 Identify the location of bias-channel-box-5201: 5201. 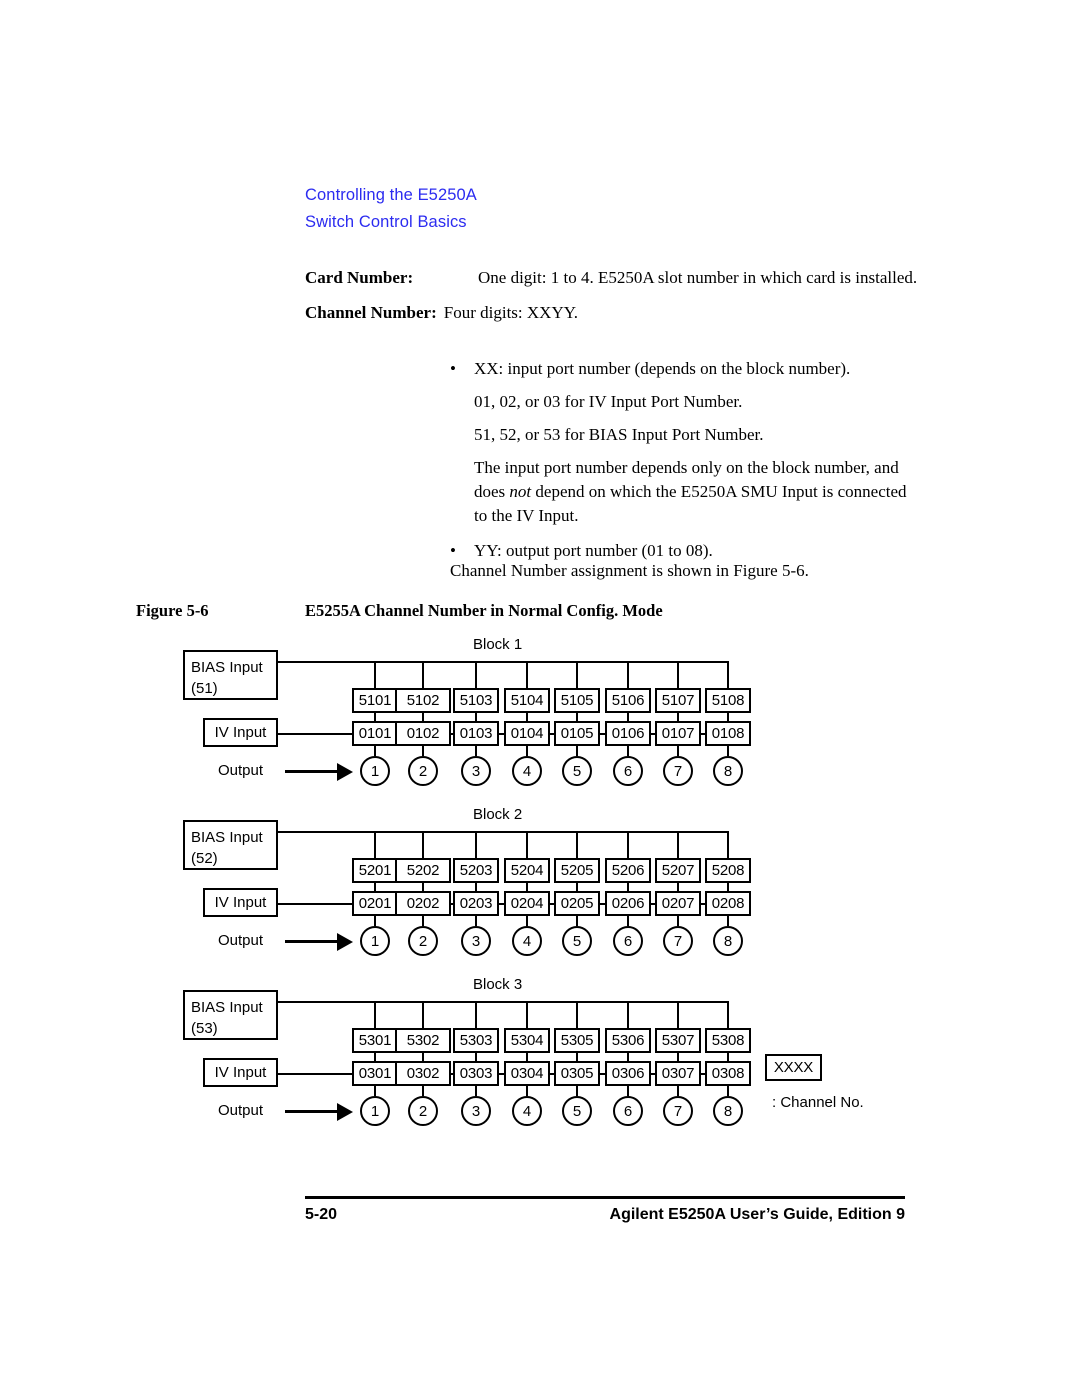
(375, 870).